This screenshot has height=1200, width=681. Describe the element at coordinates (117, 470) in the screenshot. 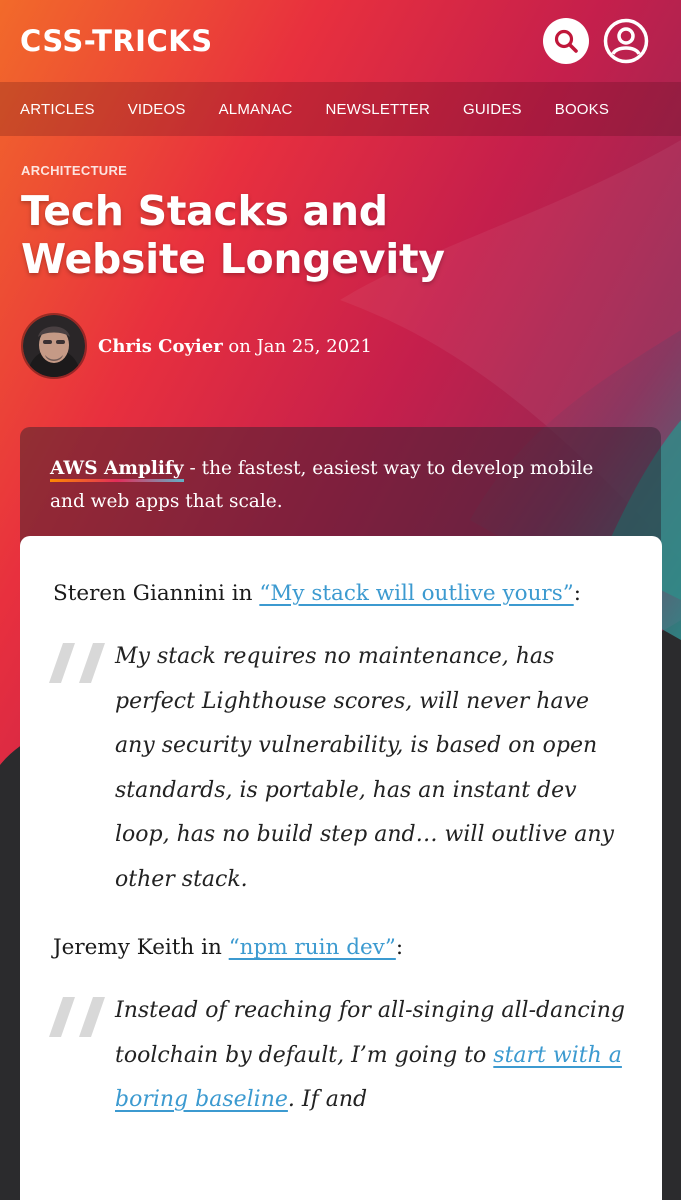

I see `sponsor-link: AWS Amplify` at that location.